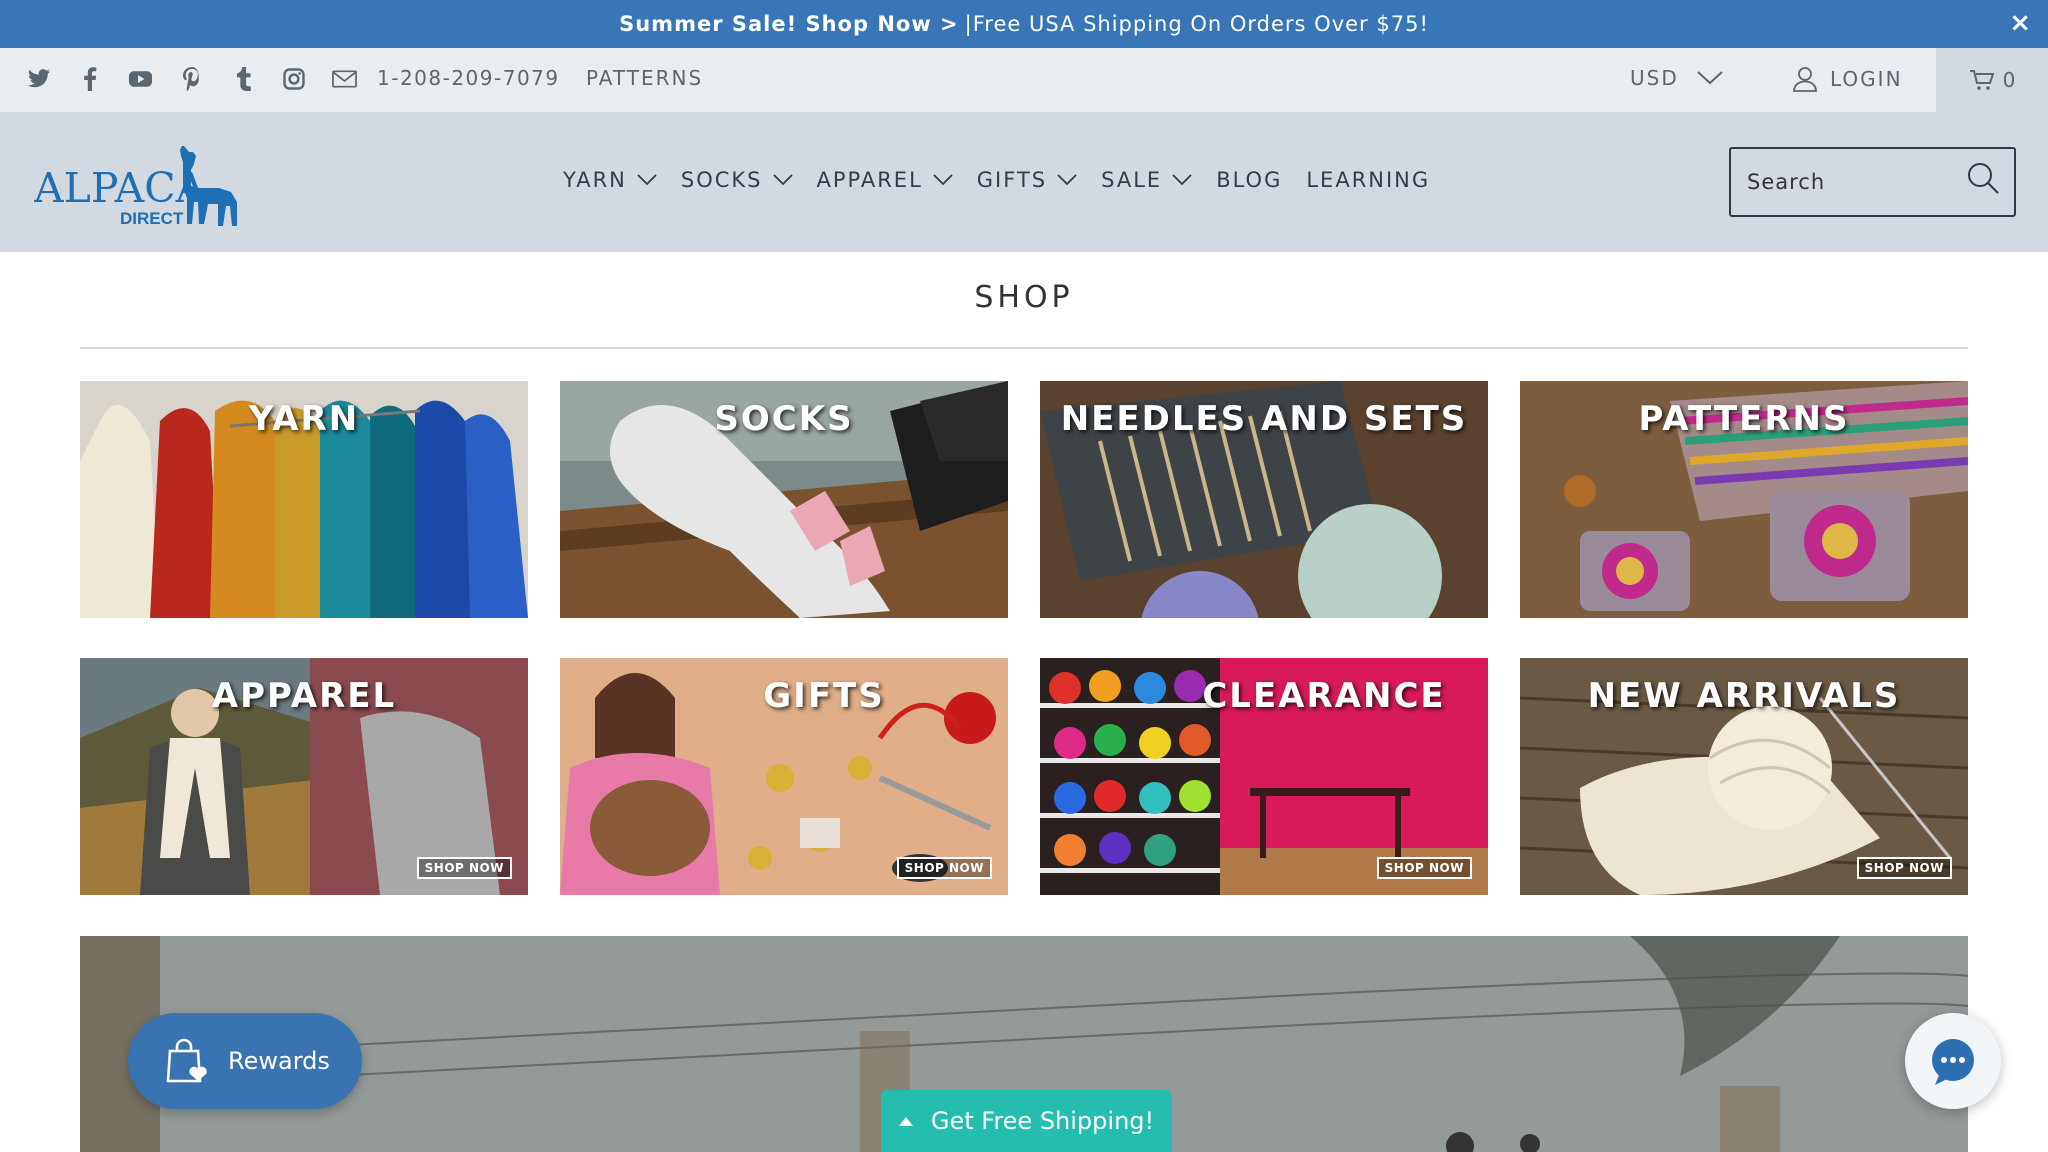 Image resolution: width=2048 pixels, height=1152 pixels. Describe the element at coordinates (1264, 419) in the screenshot. I see `tile-needles-label: NEEDLES AND SETS` at that location.